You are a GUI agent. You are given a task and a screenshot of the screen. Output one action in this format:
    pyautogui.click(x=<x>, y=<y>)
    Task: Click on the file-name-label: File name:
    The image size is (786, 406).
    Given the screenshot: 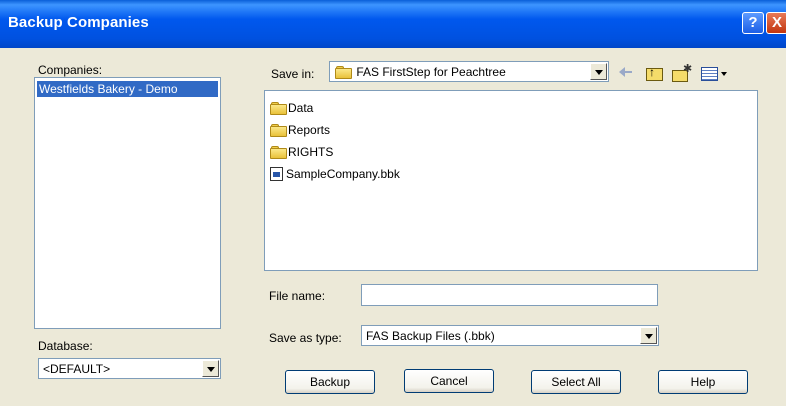 What is the action you would take?
    pyautogui.click(x=297, y=296)
    